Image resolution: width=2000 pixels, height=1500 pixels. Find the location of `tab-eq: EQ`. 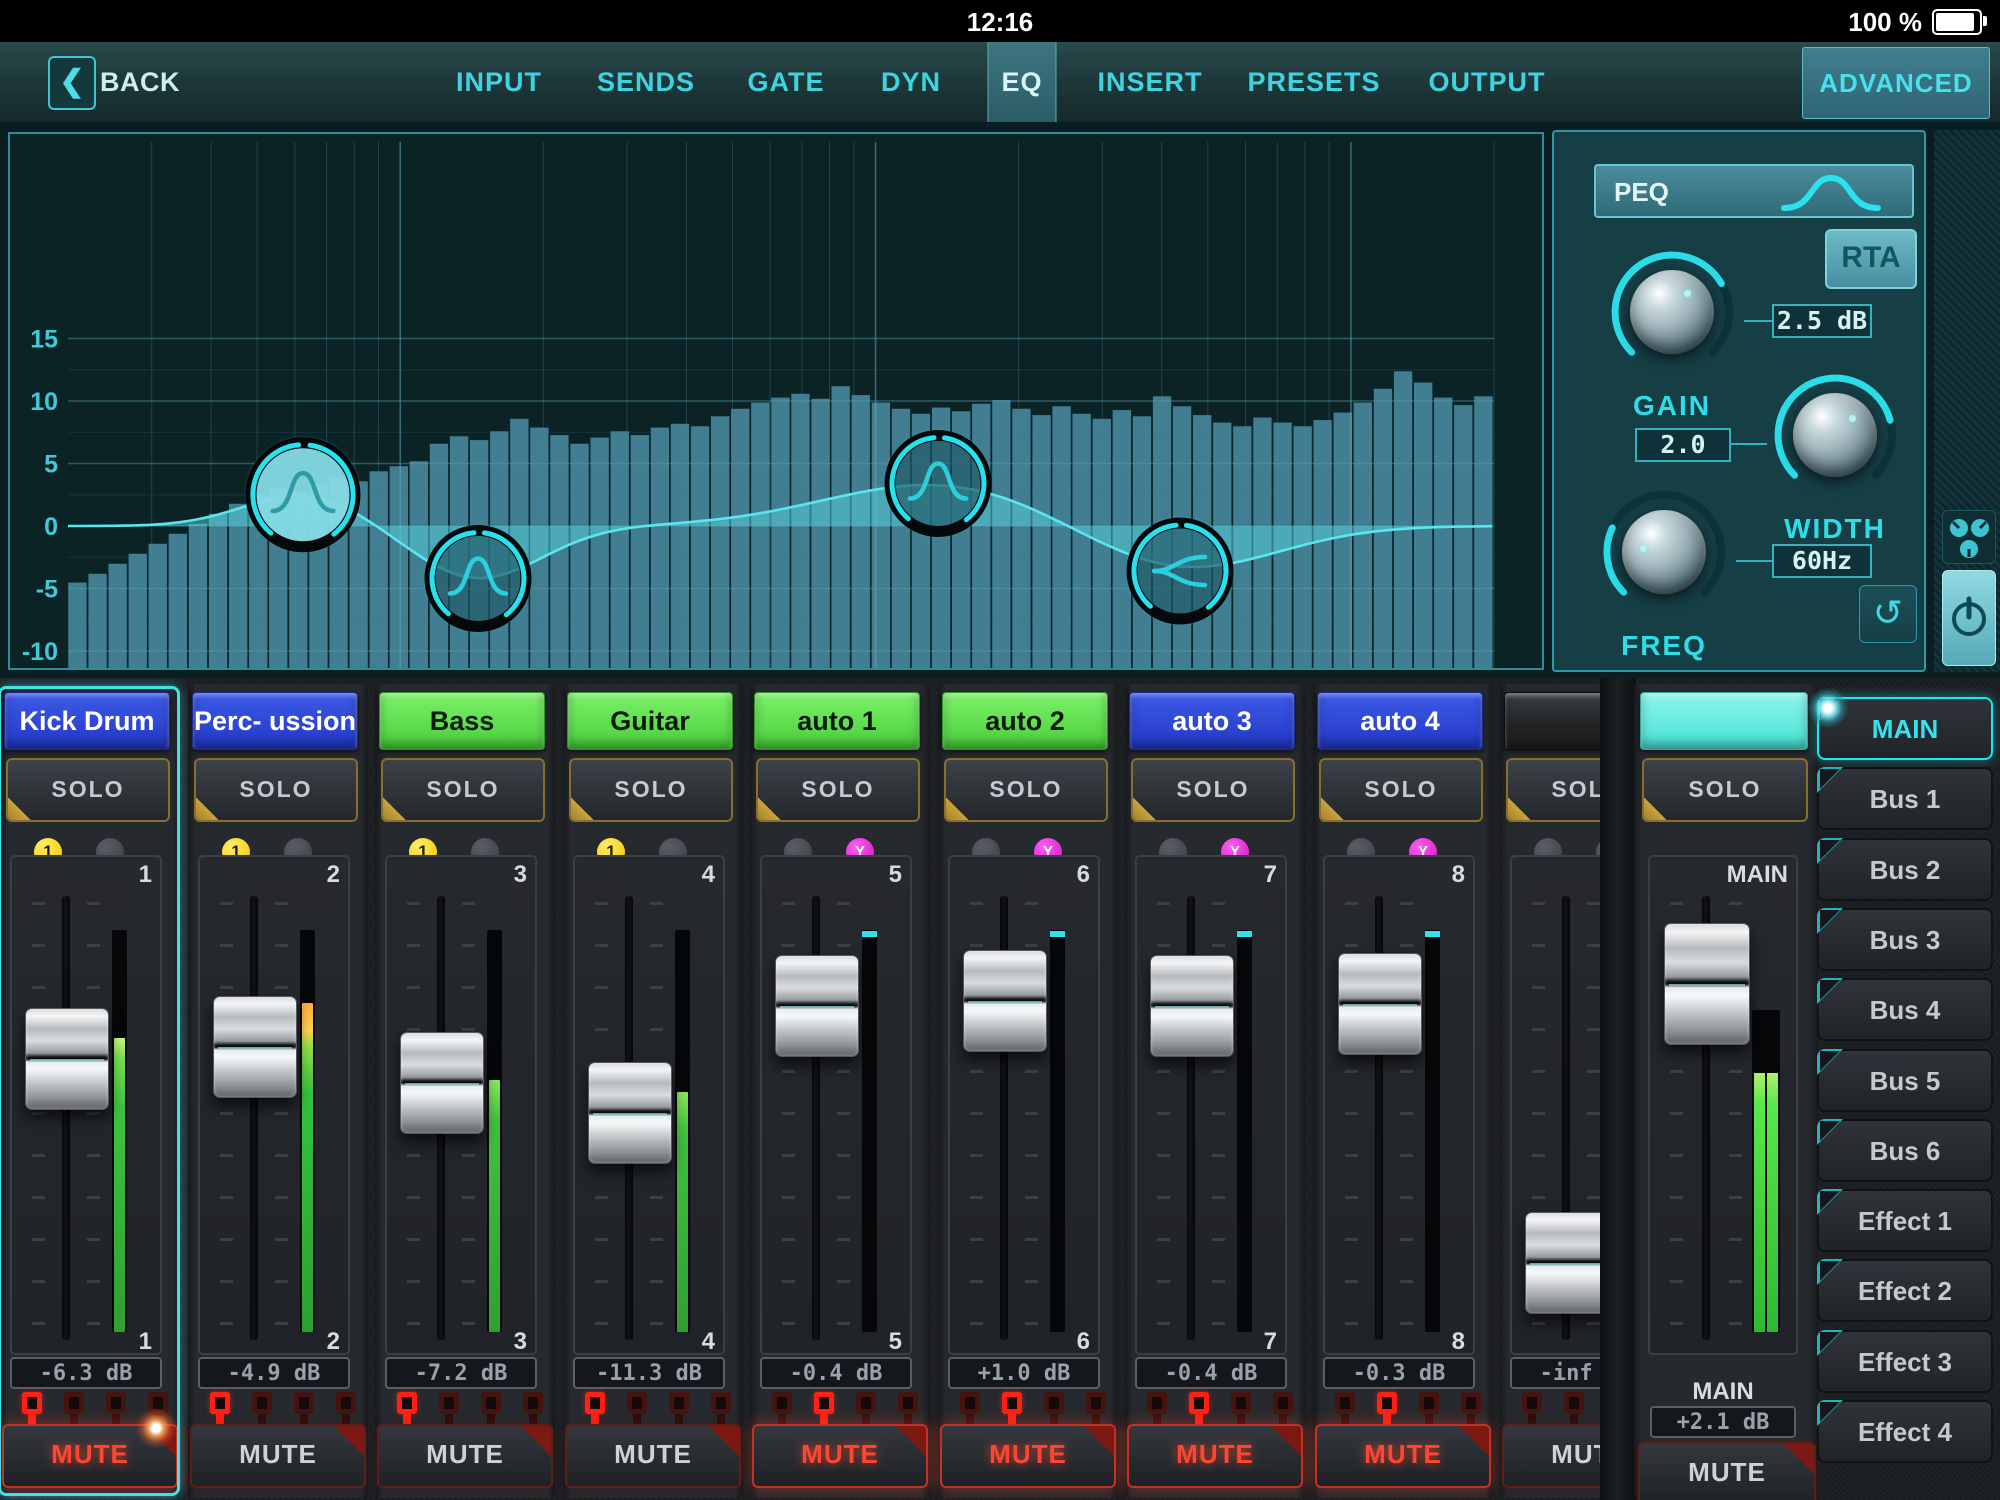

tab-eq: EQ is located at coordinates (1022, 82).